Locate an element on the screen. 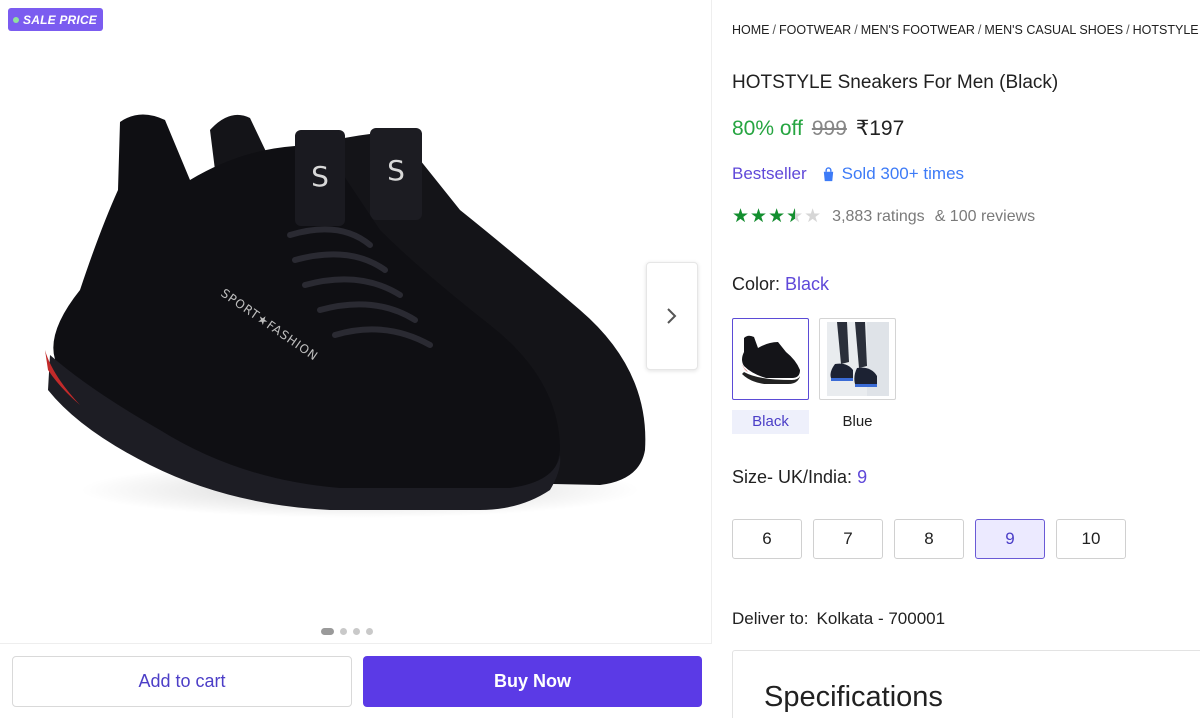 Image resolution: width=1200 pixels, height=718 pixels. size-option-7: 7 is located at coordinates (848, 539).